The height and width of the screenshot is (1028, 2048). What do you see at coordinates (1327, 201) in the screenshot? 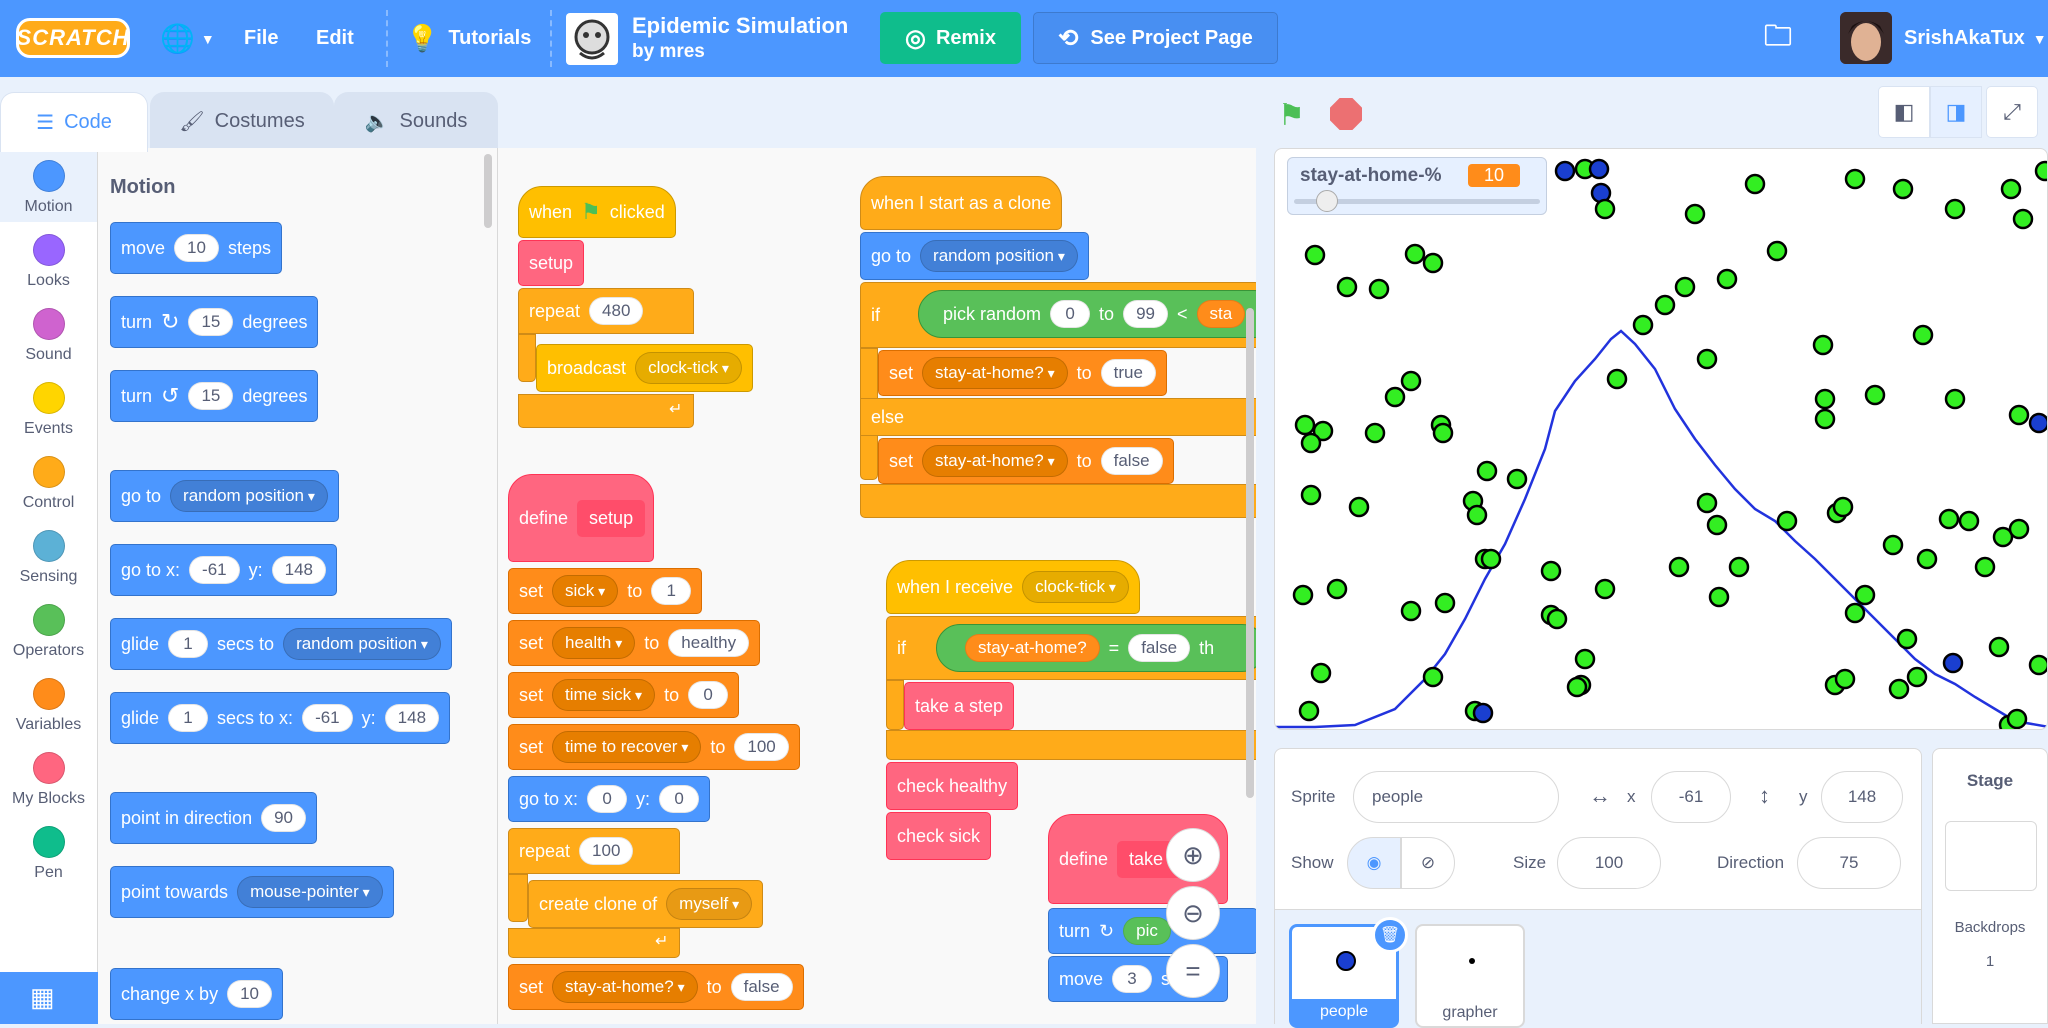
I see `slider-thumb` at bounding box center [1327, 201].